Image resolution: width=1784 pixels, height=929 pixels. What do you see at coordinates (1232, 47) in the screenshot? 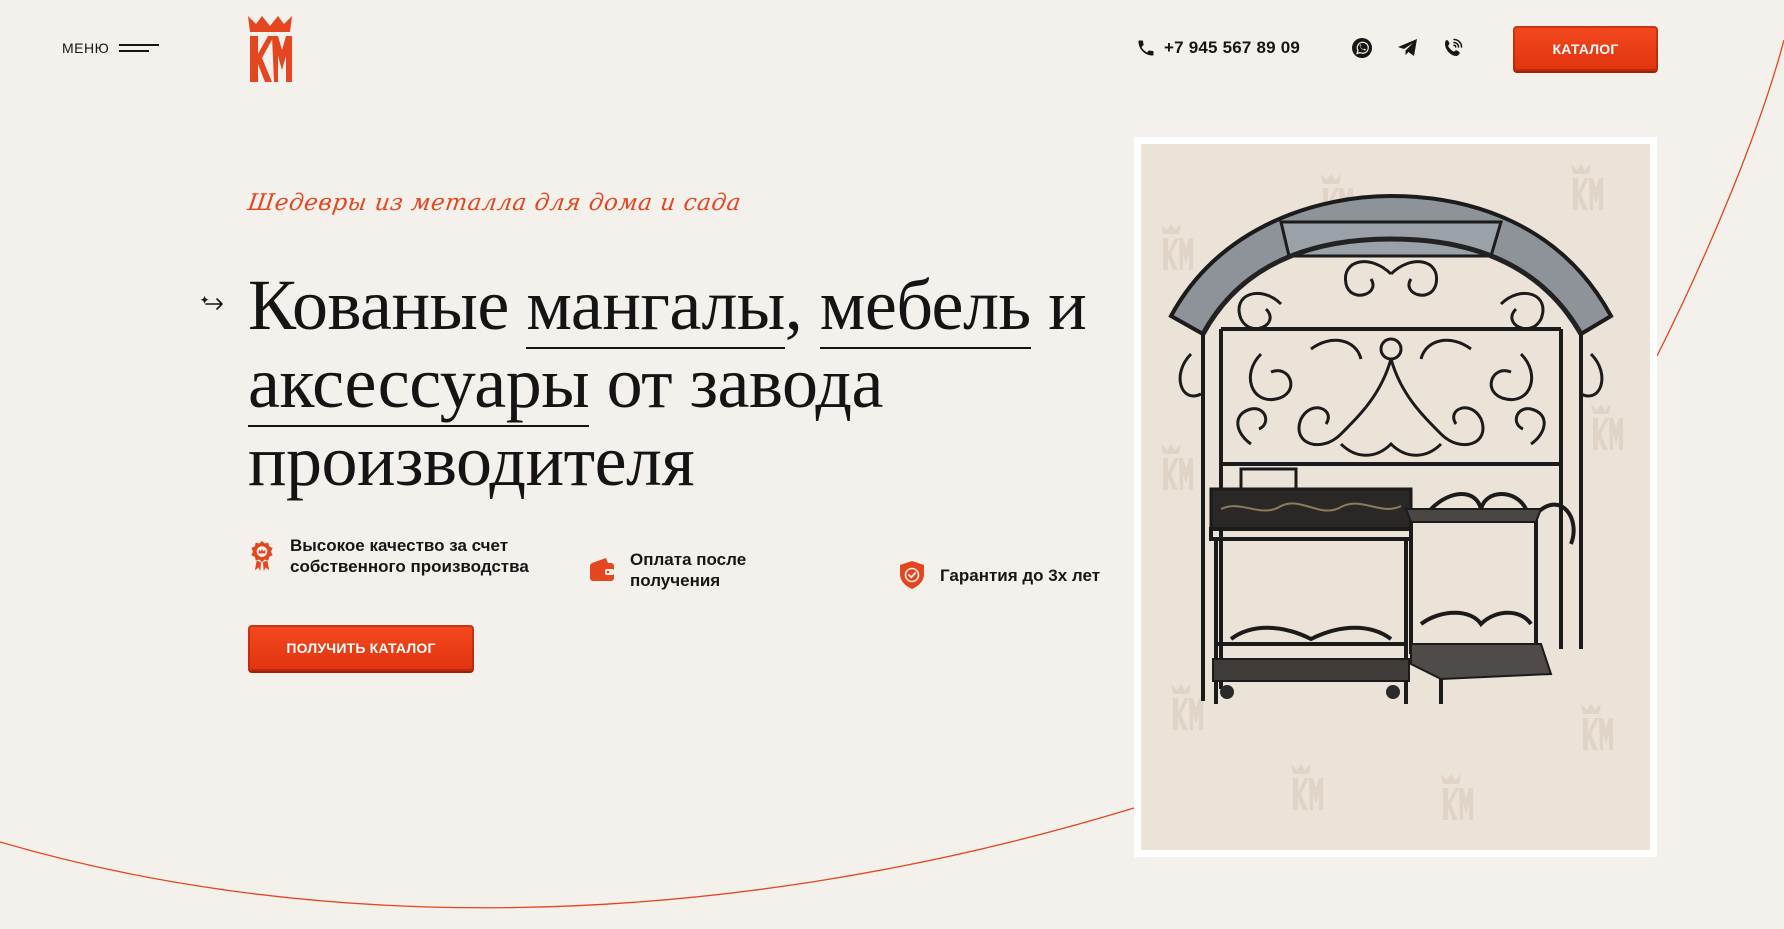
I see `phone-number: +7 945 567 89 09` at bounding box center [1232, 47].